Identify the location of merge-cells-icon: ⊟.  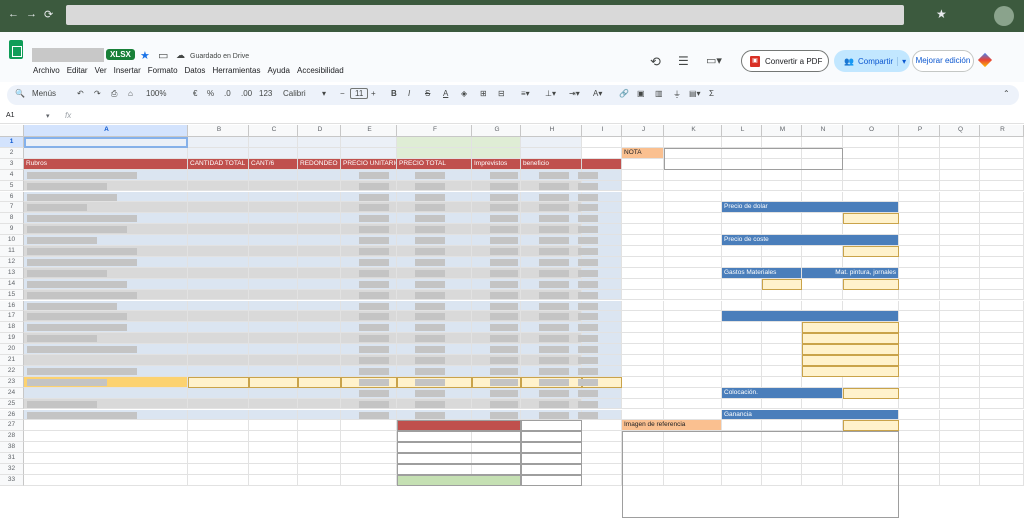
(501, 93).